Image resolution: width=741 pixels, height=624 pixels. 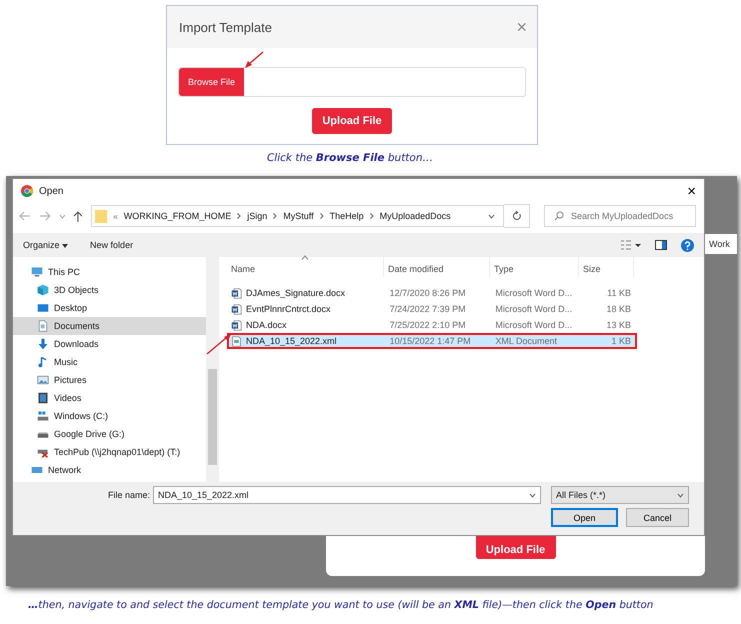 What do you see at coordinates (43, 326) in the screenshot?
I see `documents-icon` at bounding box center [43, 326].